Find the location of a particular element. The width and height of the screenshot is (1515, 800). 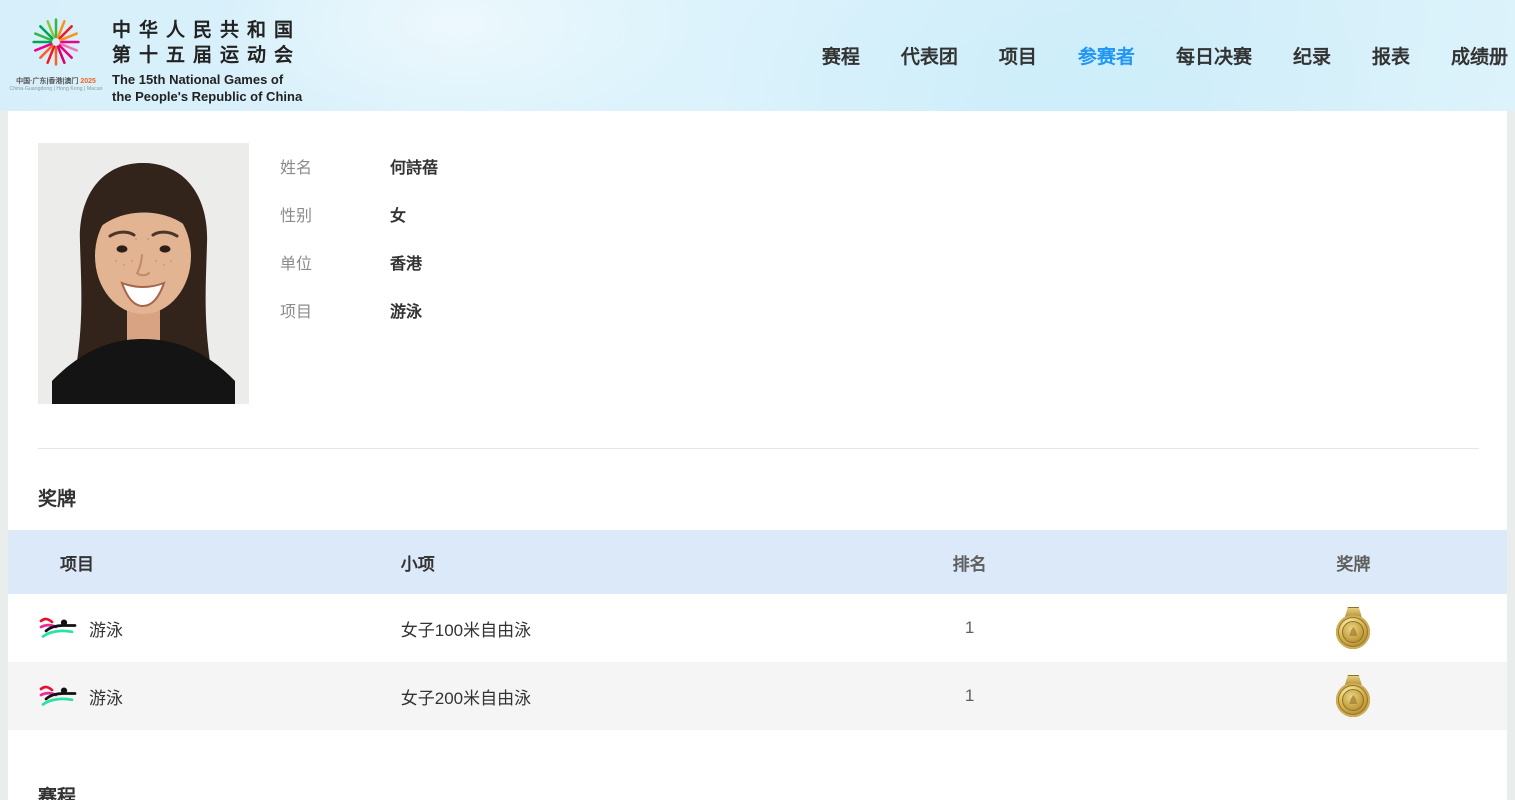

nav-item-participants: 参赛者 is located at coordinates (1106, 55).